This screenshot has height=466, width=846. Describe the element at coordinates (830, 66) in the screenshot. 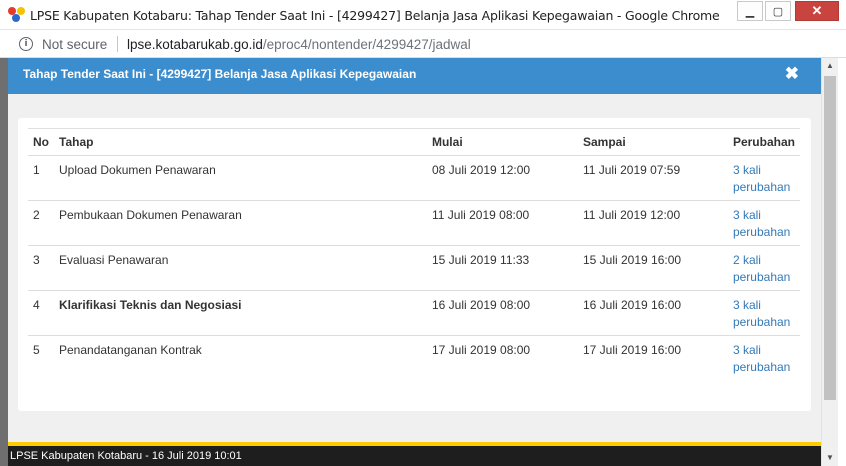

I see `scroll-up-arrow-icon: ▲` at that location.